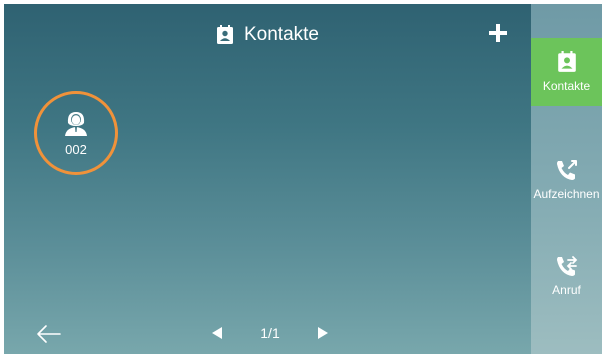 The height and width of the screenshot is (358, 606). Describe the element at coordinates (566, 86) in the screenshot. I see `sidebar-item-label: Kontakte` at that location.